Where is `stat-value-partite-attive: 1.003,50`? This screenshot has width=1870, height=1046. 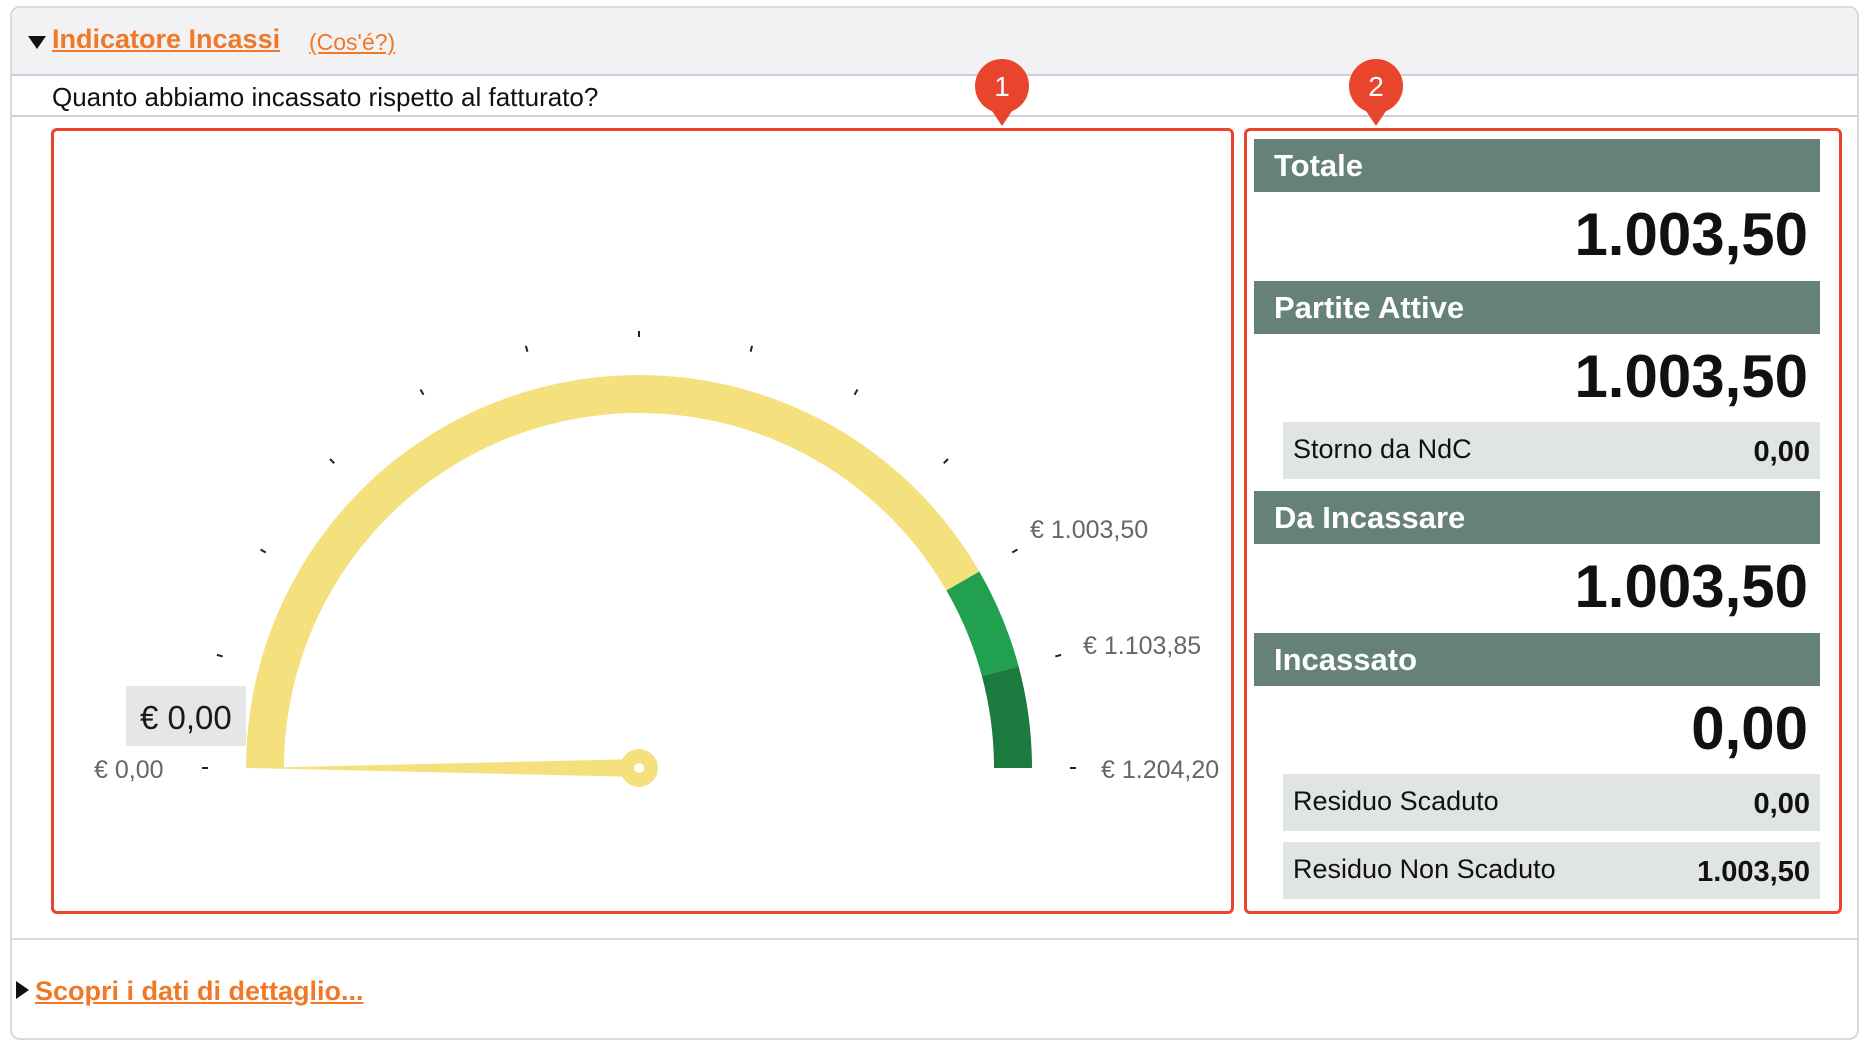 stat-value-partite-attive: 1.003,50 is located at coordinates (1691, 376).